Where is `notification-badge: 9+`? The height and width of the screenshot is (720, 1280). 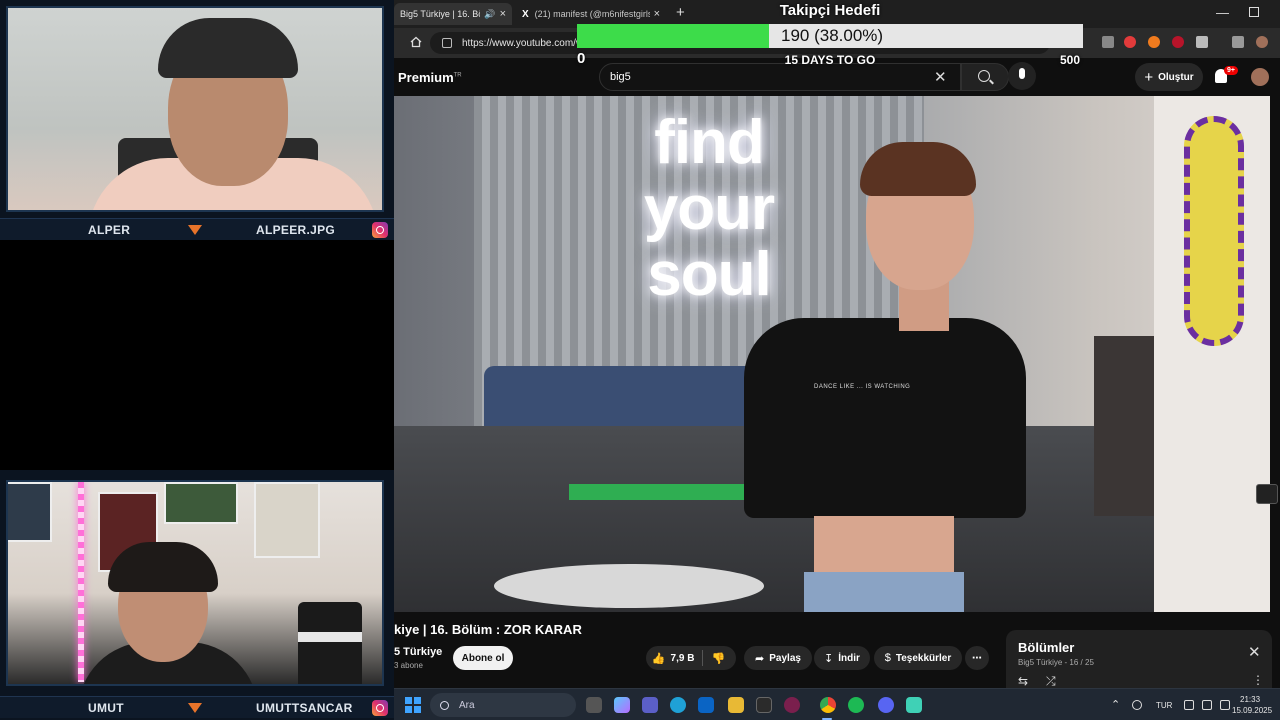 notification-badge: 9+ is located at coordinates (1231, 70).